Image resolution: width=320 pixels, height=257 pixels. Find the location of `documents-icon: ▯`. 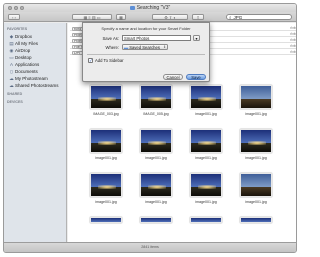

documents-icon: ▯ is located at coordinates (11, 71).